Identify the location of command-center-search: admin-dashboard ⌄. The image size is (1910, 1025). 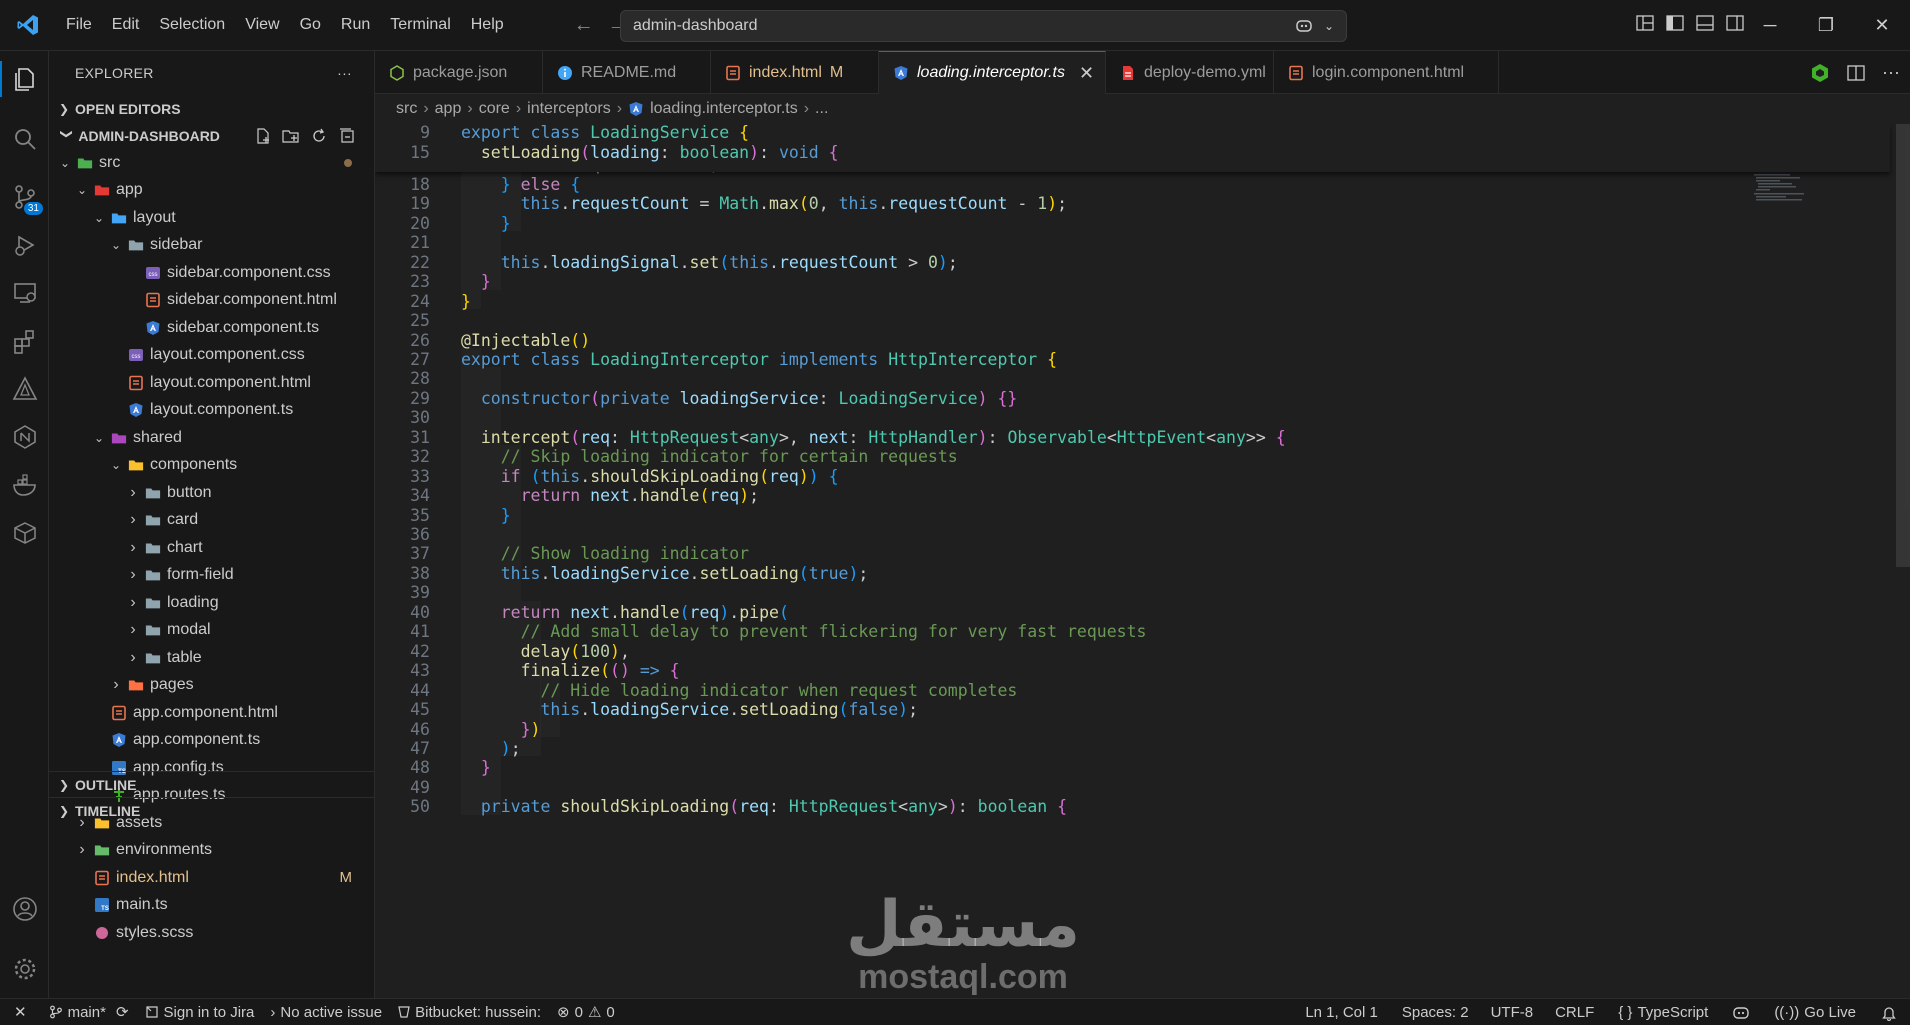
(983, 26).